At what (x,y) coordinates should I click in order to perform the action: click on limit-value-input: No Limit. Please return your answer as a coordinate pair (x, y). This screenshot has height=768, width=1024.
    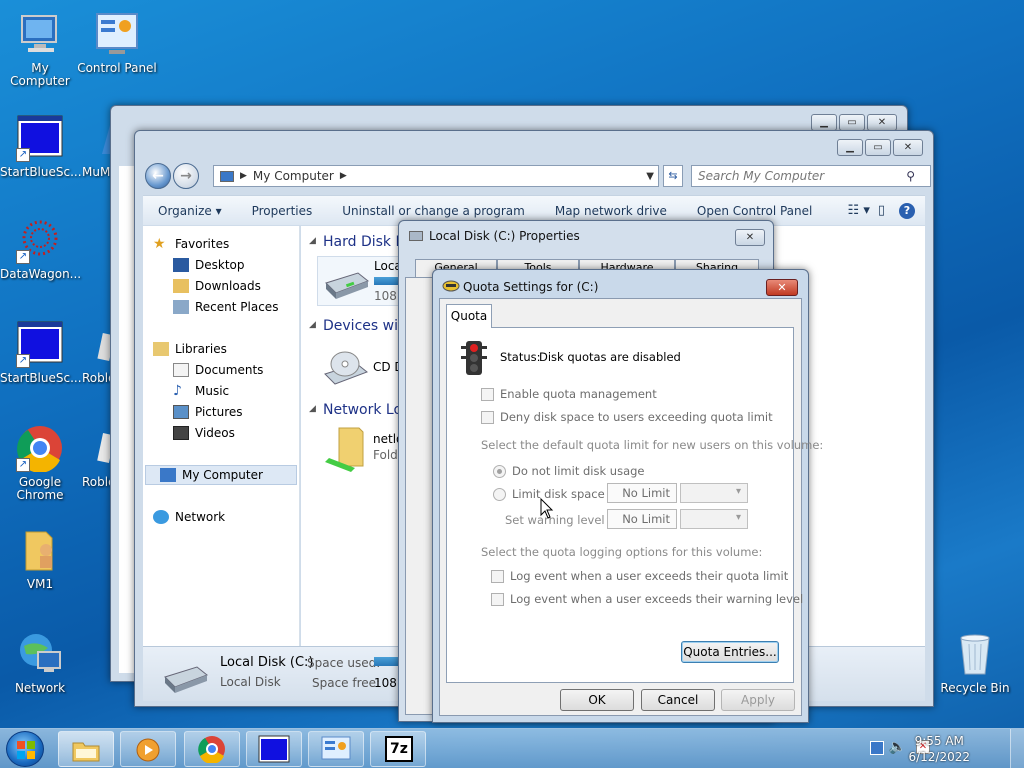
    Looking at the image, I should click on (642, 493).